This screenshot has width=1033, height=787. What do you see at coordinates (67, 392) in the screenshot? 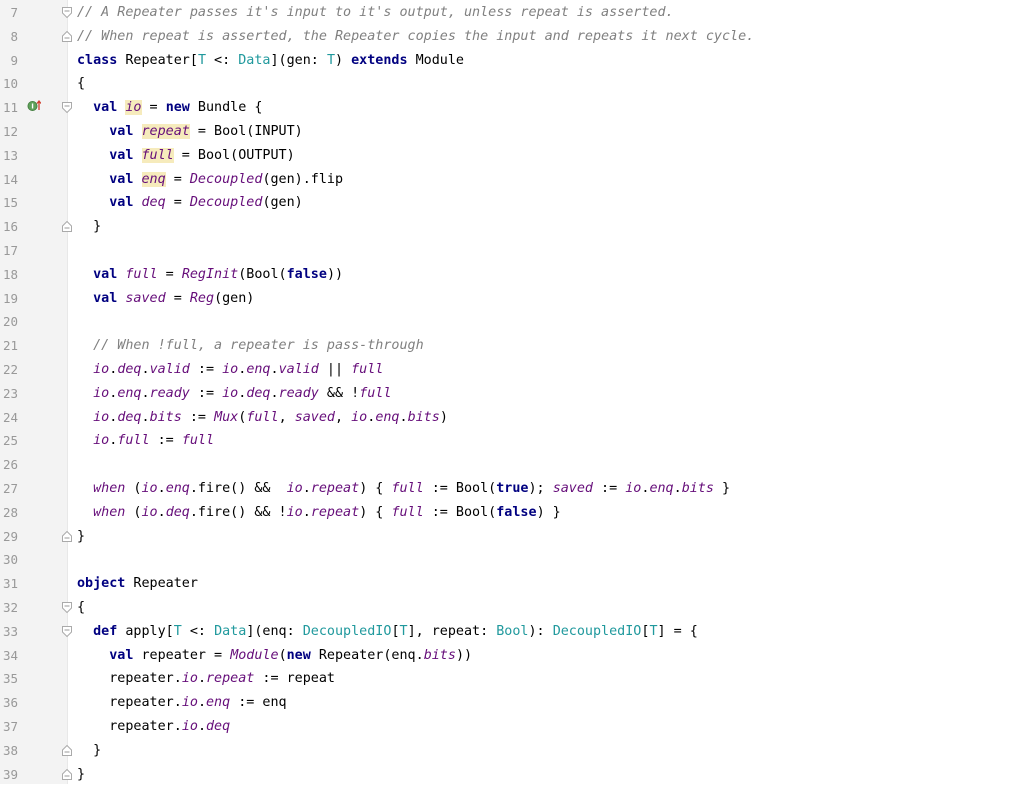
I see `gutter-separator` at bounding box center [67, 392].